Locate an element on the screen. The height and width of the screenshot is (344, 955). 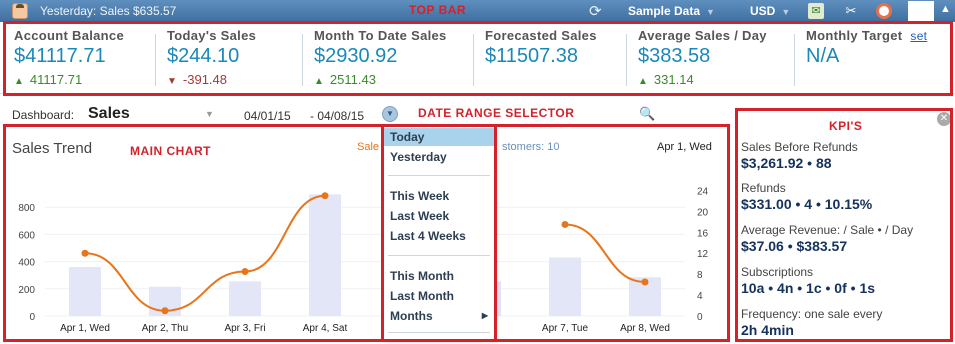
user-avatar is located at coordinates (20, 11).